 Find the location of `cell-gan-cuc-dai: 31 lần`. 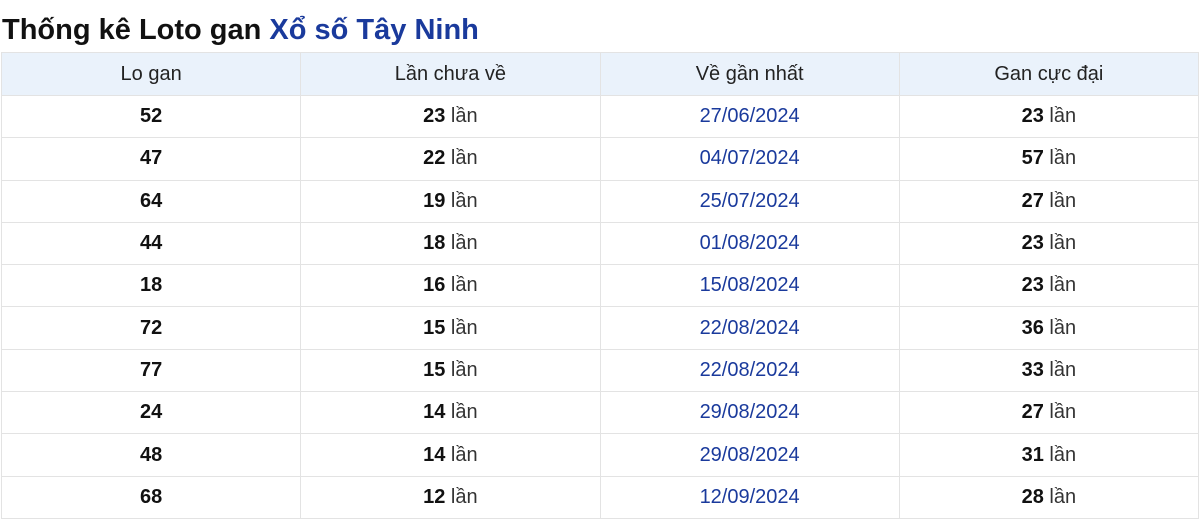

cell-gan-cuc-dai: 31 lần is located at coordinates (1049, 455).